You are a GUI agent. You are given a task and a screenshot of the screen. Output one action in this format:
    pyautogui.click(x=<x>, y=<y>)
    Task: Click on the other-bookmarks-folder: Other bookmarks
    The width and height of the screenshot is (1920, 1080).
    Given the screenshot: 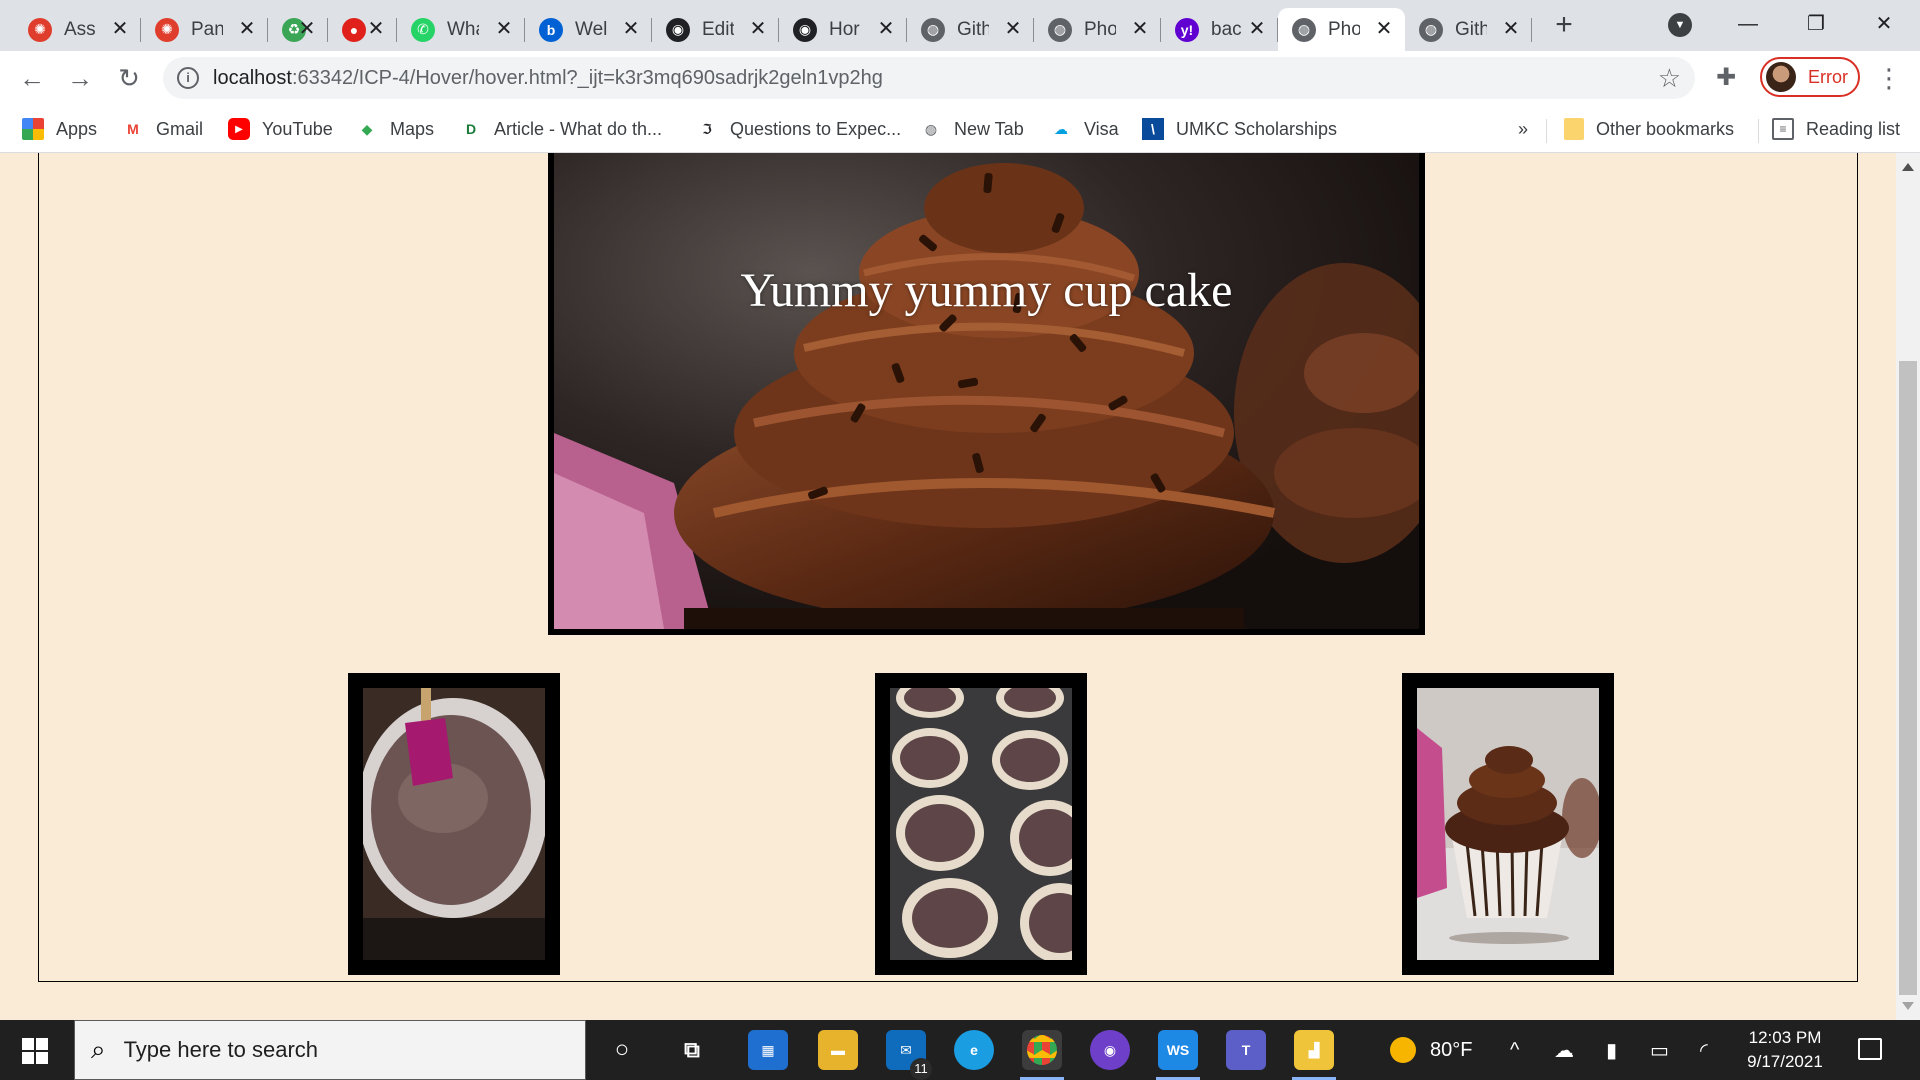 What is the action you would take?
    pyautogui.click(x=1649, y=129)
    